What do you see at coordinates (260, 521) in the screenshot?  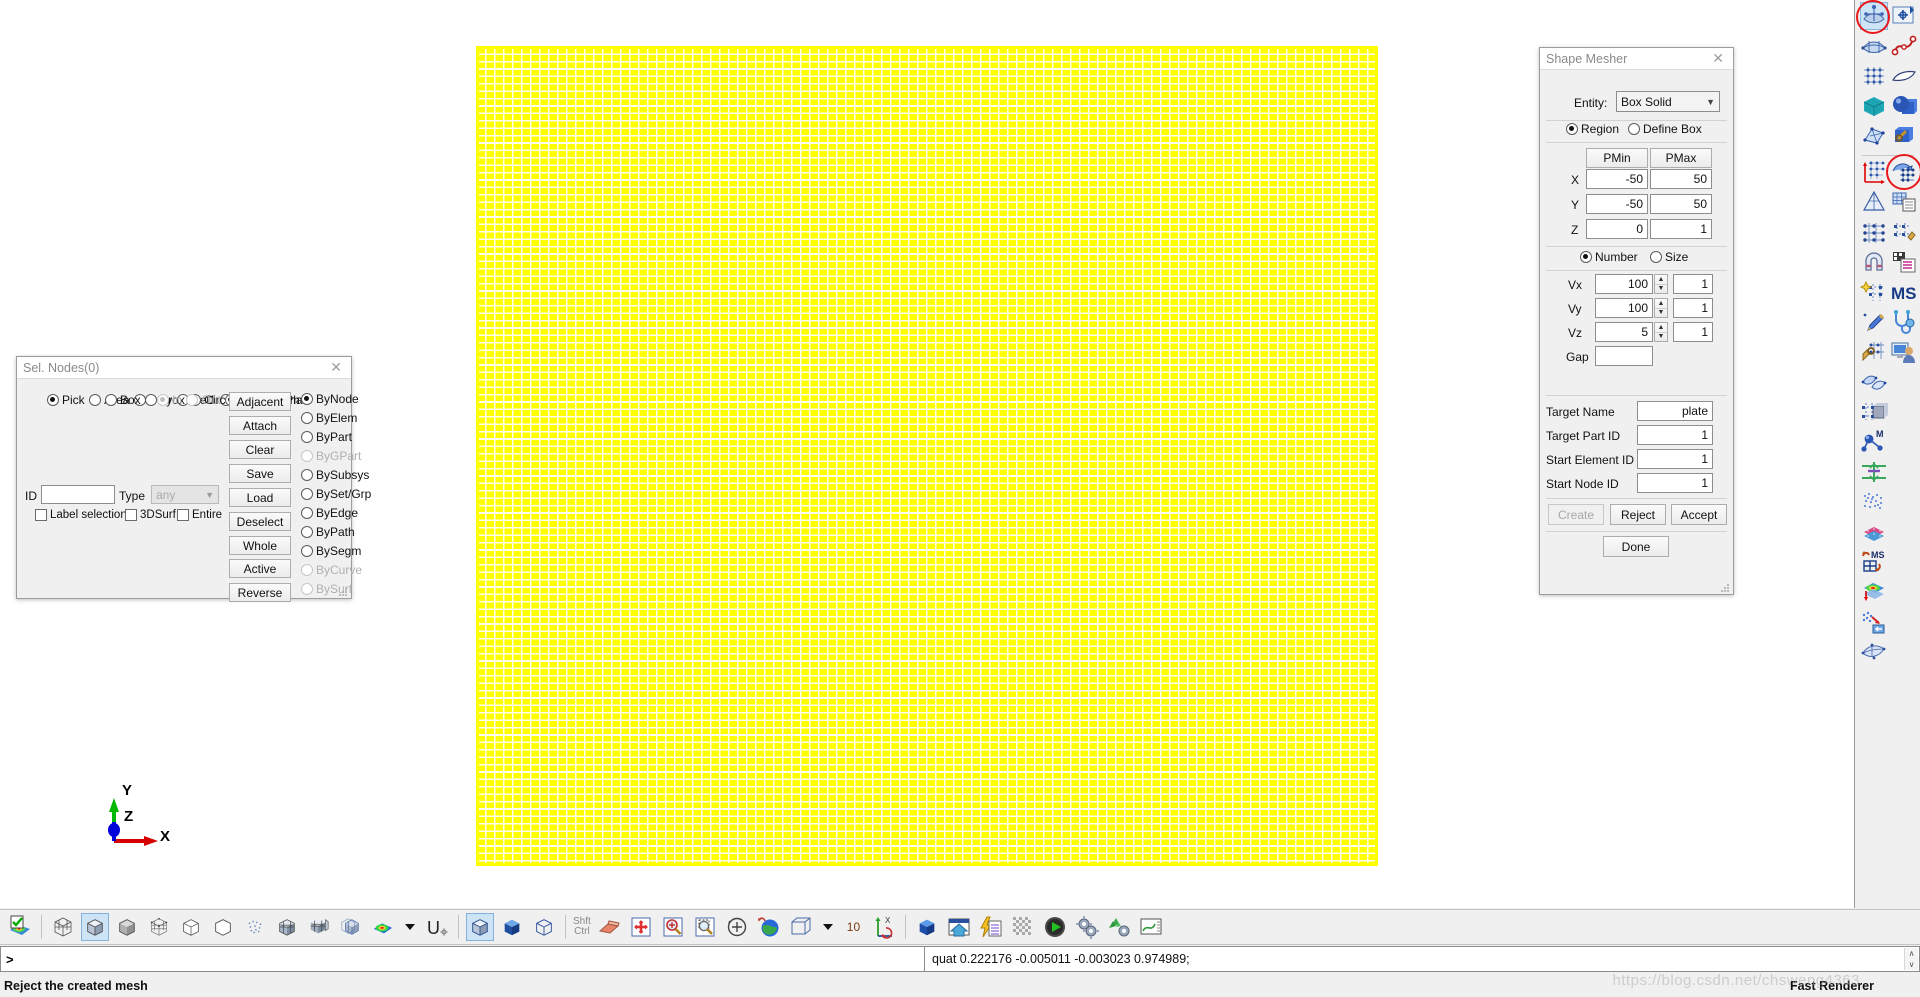 I see `deselect-button: Deselect` at bounding box center [260, 521].